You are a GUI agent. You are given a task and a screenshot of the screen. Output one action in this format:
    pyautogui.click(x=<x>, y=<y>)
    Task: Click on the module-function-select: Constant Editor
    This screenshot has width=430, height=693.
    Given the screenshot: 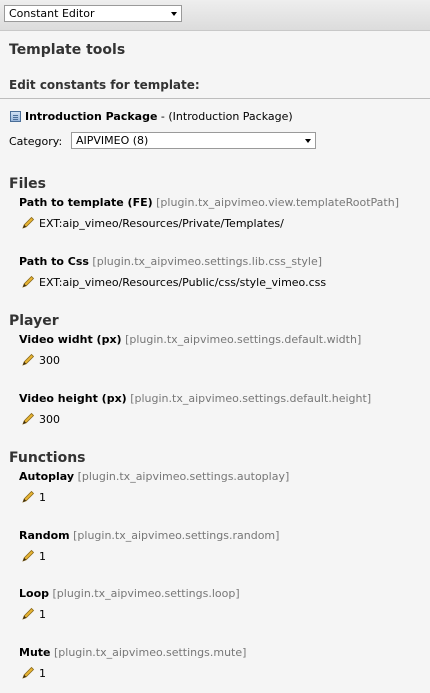 What is the action you would take?
    pyautogui.click(x=93, y=13)
    